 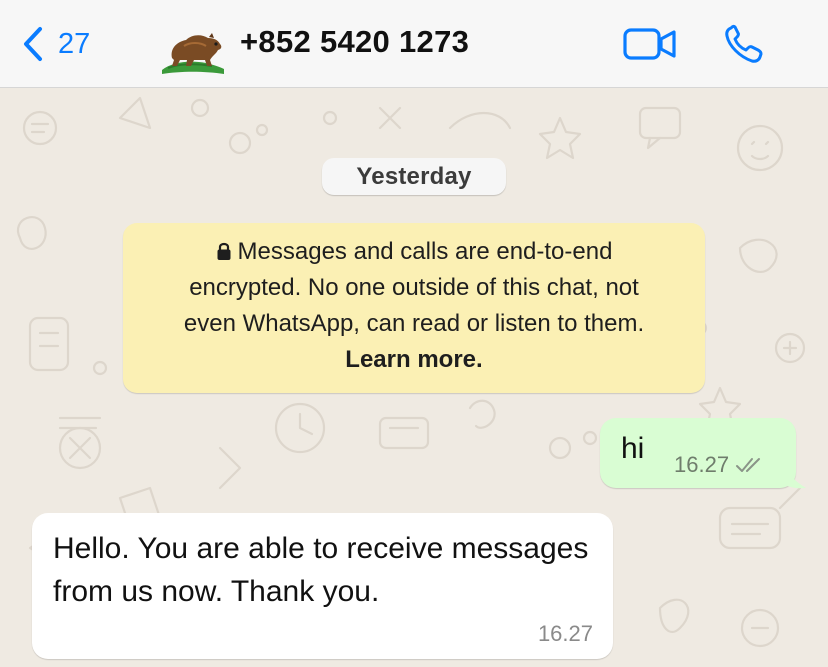 What do you see at coordinates (74, 44) in the screenshot?
I see `unread-count: 27` at bounding box center [74, 44].